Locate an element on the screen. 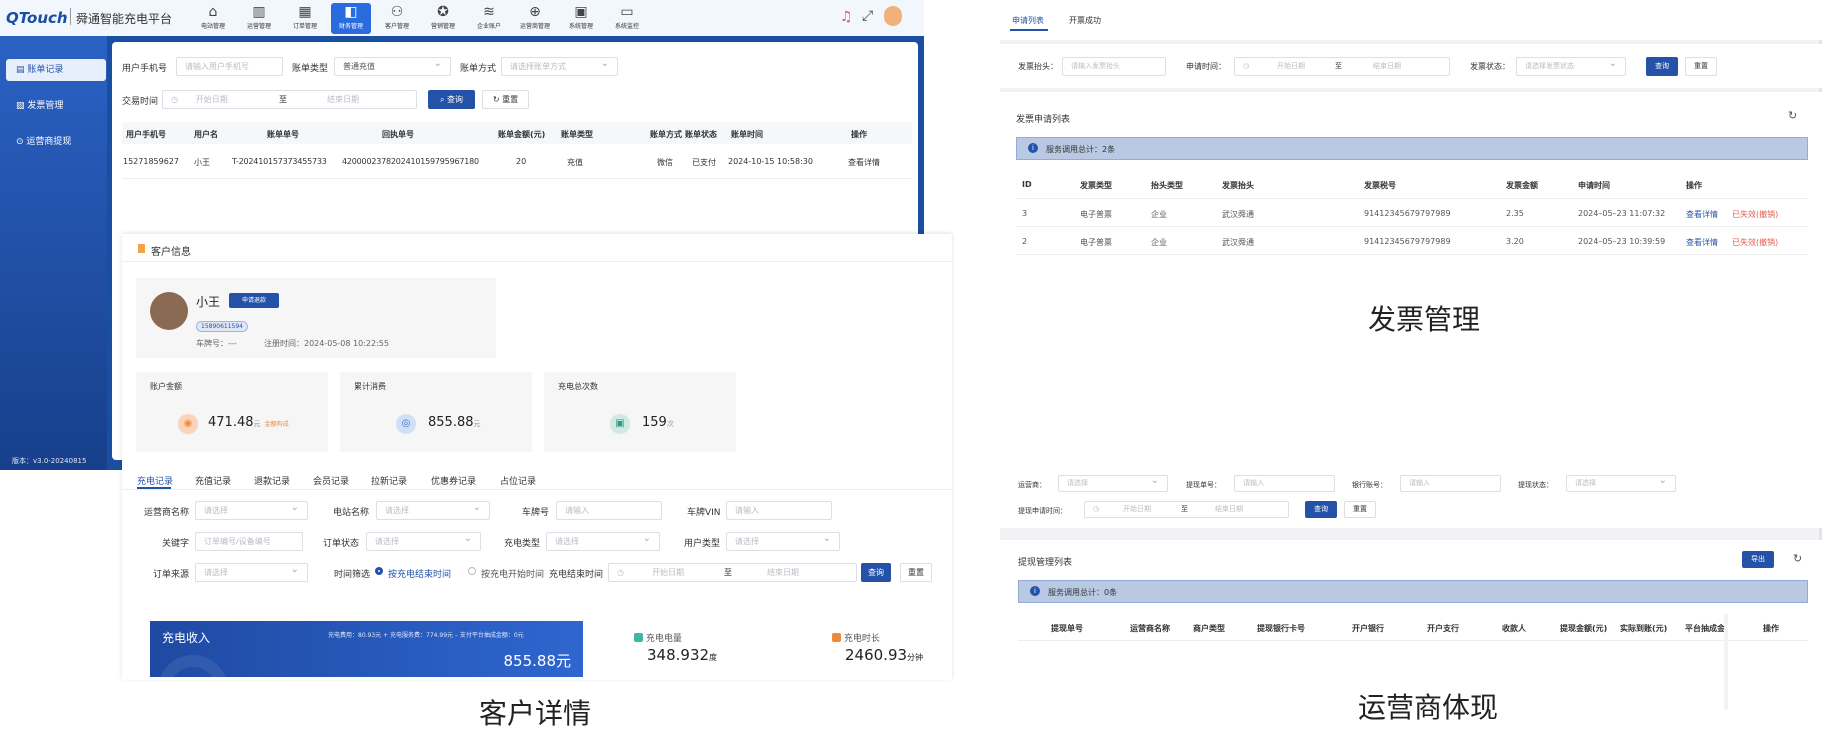 The image size is (1832, 732). tab-coupon-records: 优惠券记录 is located at coordinates (453, 480).